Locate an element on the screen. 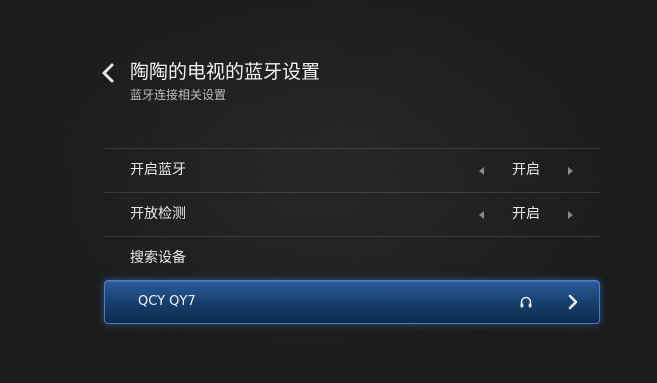 Image resolution: width=657 pixels, height=383 pixels. chevron-left-icon is located at coordinates (108, 73).